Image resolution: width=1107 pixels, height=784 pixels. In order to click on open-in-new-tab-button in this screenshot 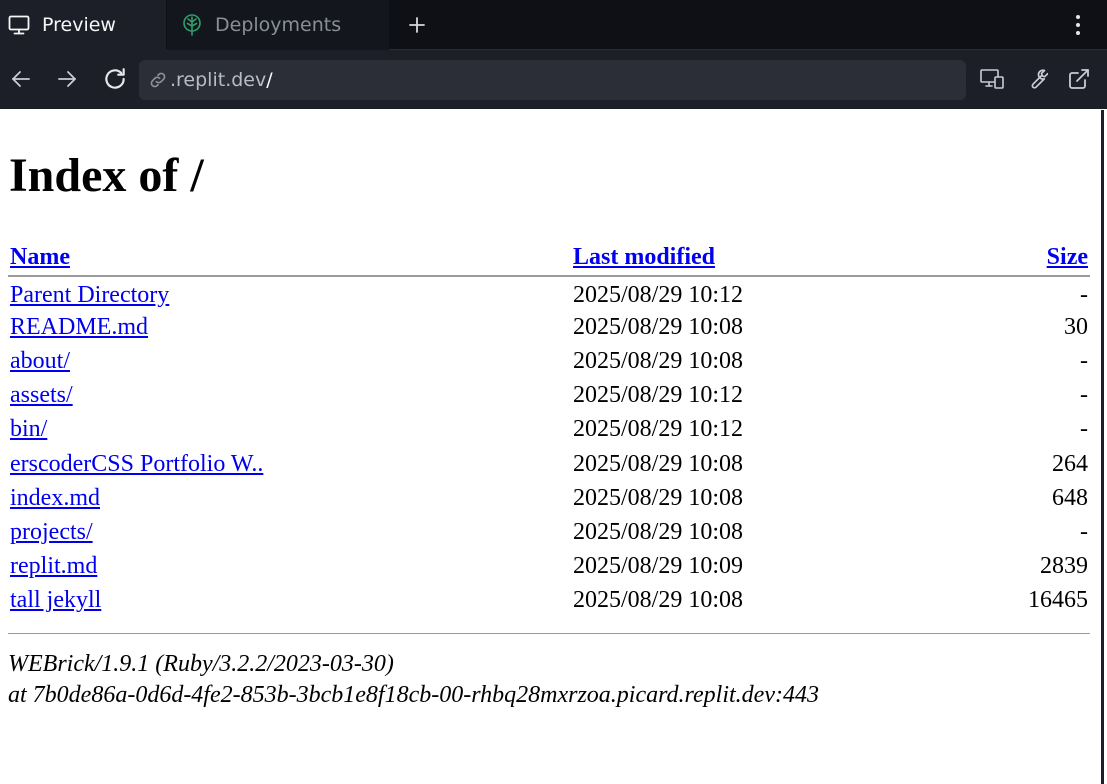, I will do `click(1079, 79)`.